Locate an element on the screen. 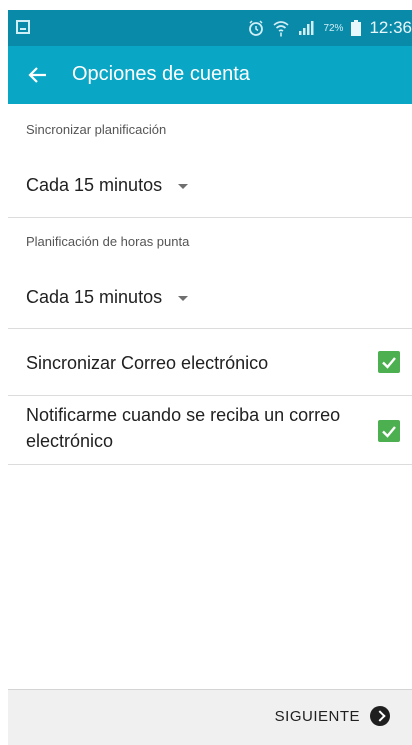 The image size is (412, 745). sync-email-checkbox is located at coordinates (389, 362).